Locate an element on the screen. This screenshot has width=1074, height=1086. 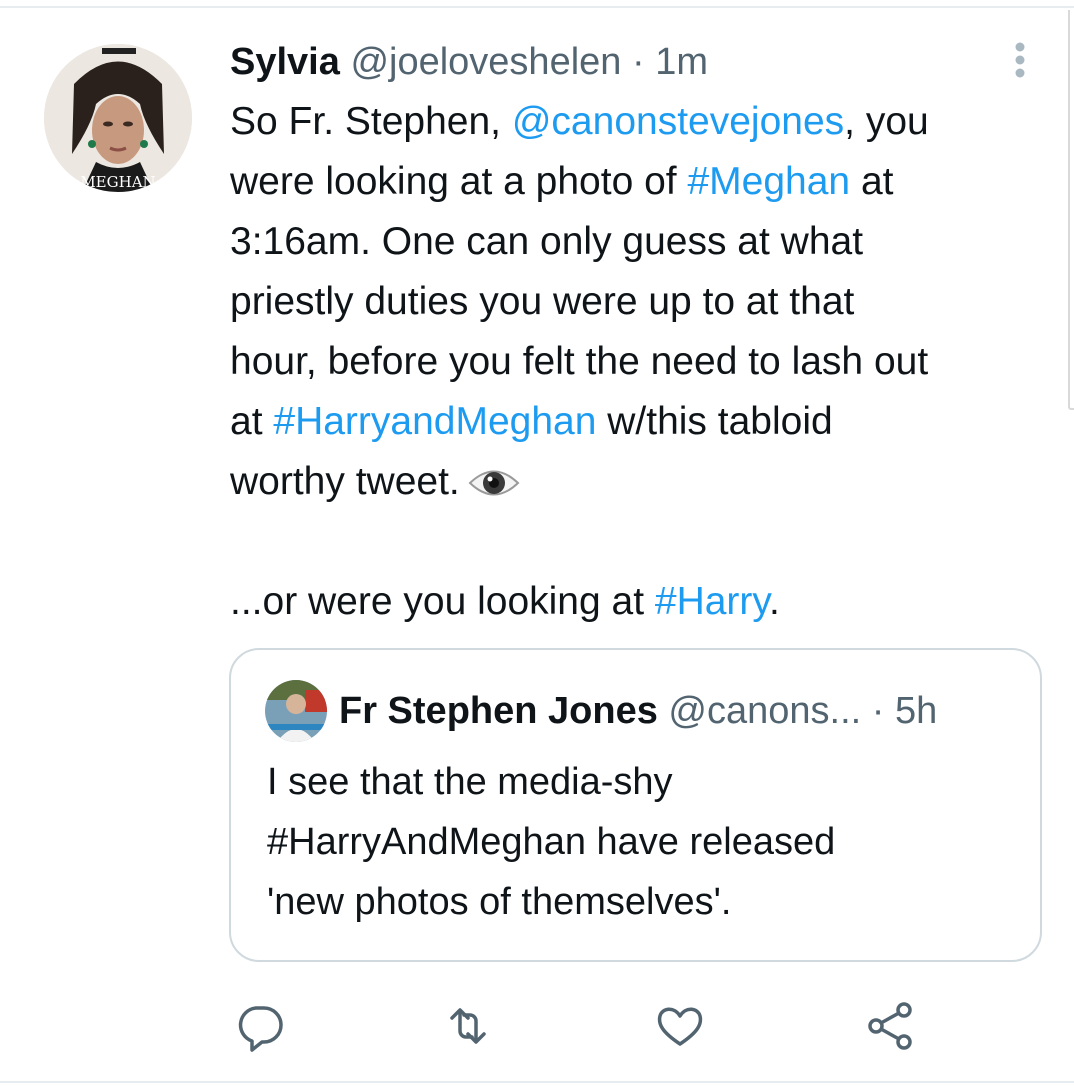
tweet-text-line: priestly duties you were up to at that is located at coordinates (640, 302).